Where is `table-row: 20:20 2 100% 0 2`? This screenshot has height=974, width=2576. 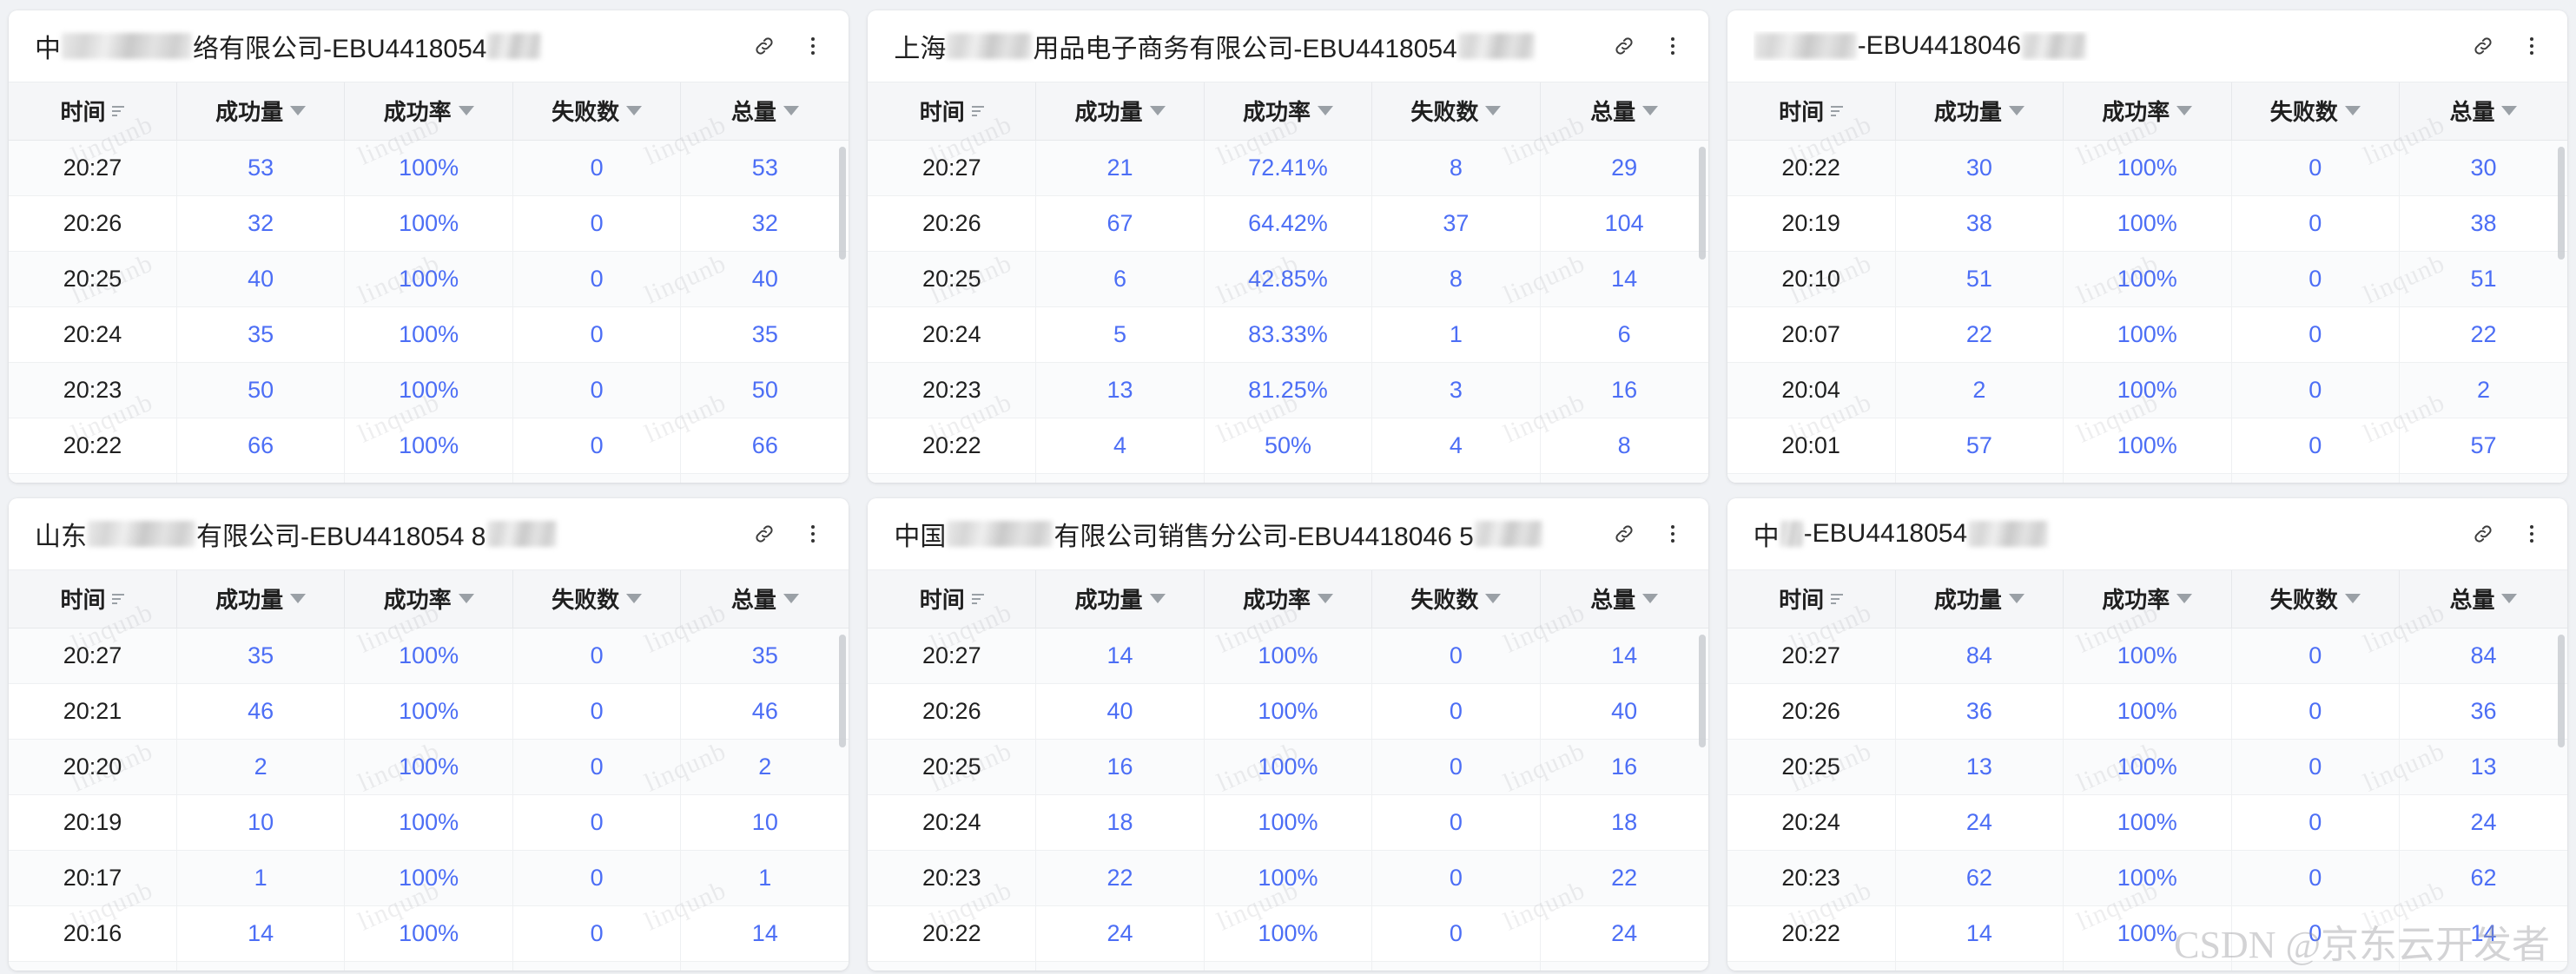
table-row: 20:20 2 100% 0 2 is located at coordinates (429, 767).